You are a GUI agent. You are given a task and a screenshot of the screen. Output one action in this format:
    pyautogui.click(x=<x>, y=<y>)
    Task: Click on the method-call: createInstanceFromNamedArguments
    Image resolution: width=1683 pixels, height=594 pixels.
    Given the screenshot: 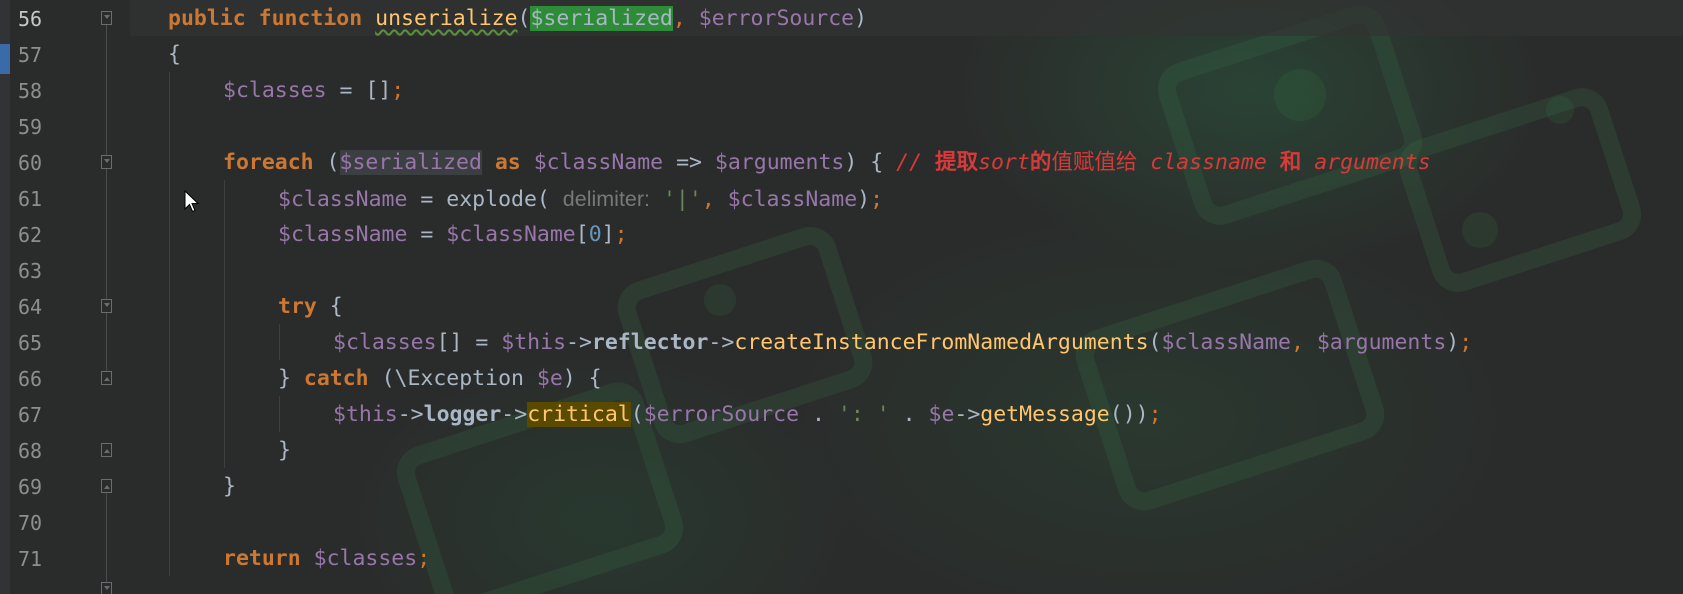 What is the action you would take?
    pyautogui.click(x=941, y=342)
    